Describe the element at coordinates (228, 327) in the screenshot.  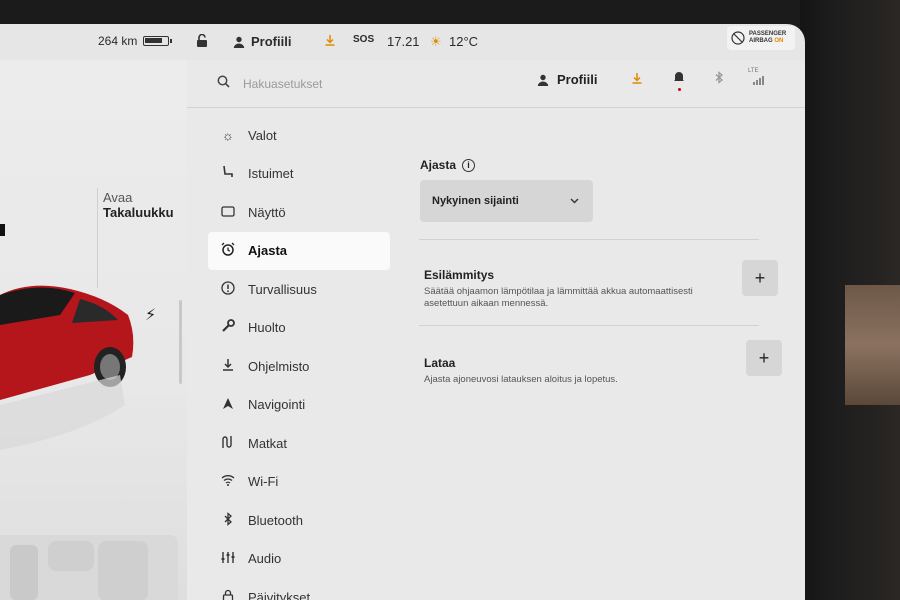
I see `wrench-icon` at that location.